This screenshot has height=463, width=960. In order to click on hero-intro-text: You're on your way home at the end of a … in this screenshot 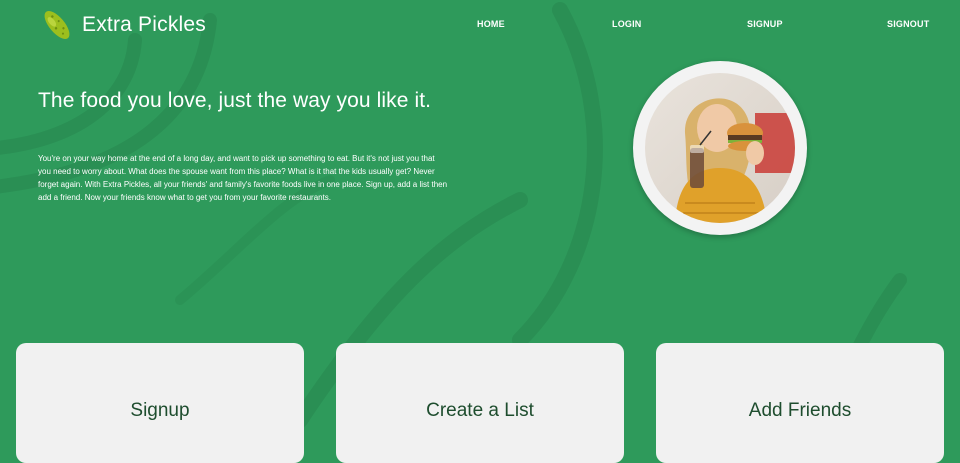, I will do `click(243, 178)`.